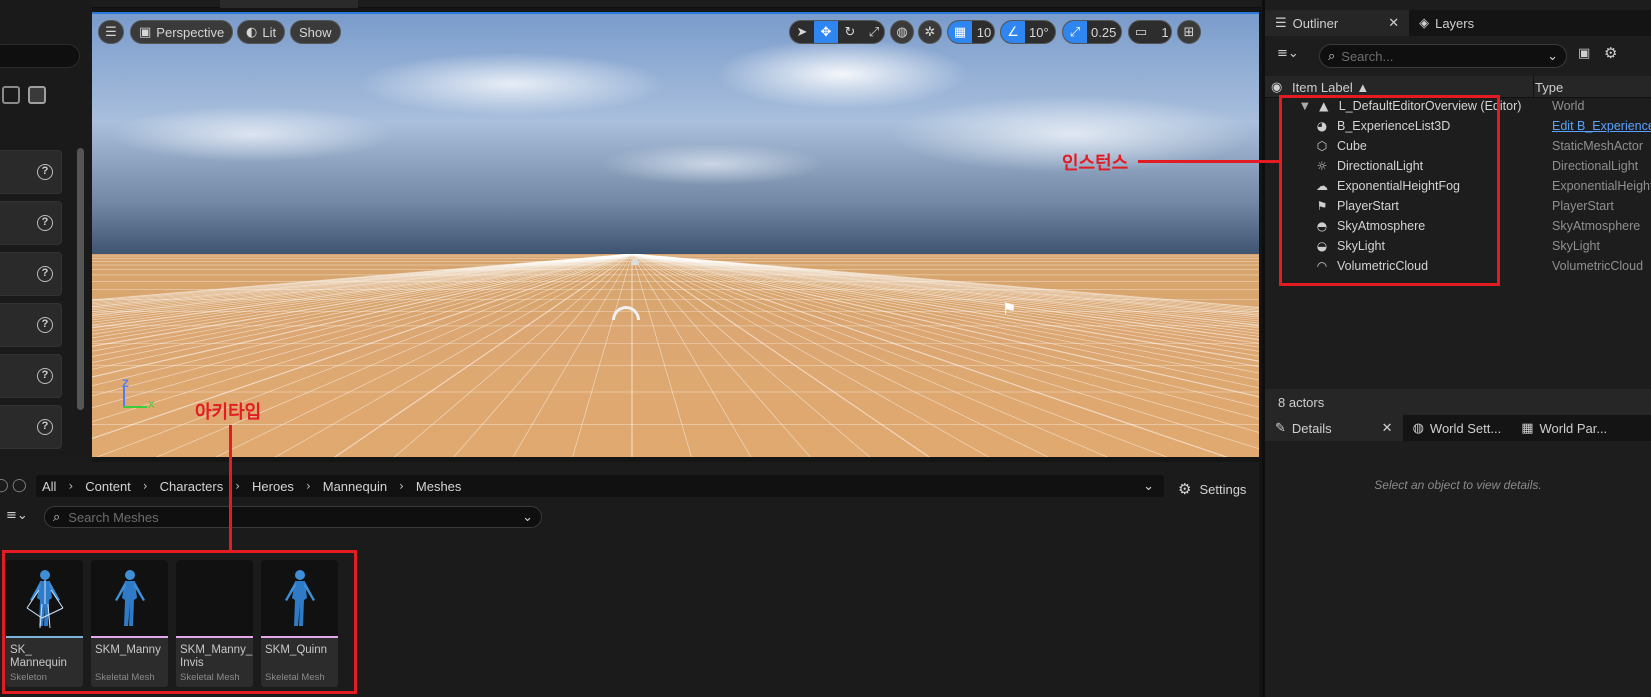 The height and width of the screenshot is (697, 1651). Describe the element at coordinates (983, 32) in the screenshot. I see `grid-snap-value: 10` at that location.